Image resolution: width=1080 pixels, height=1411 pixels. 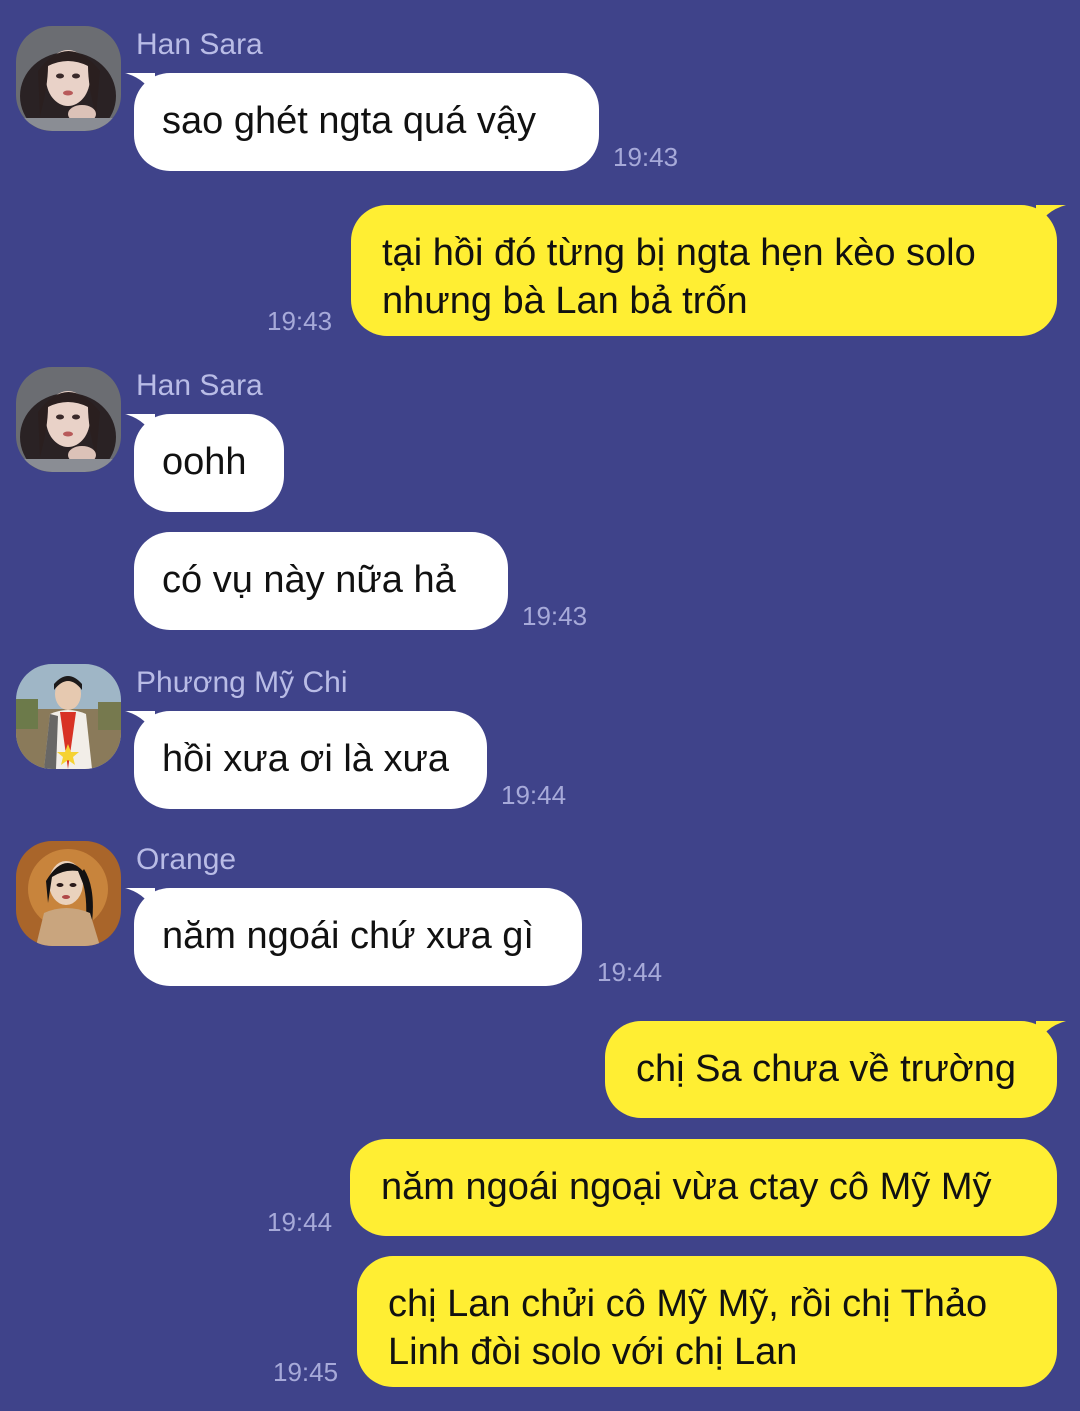 I want to click on phuong-my-chi-avatar, so click(x=68, y=716).